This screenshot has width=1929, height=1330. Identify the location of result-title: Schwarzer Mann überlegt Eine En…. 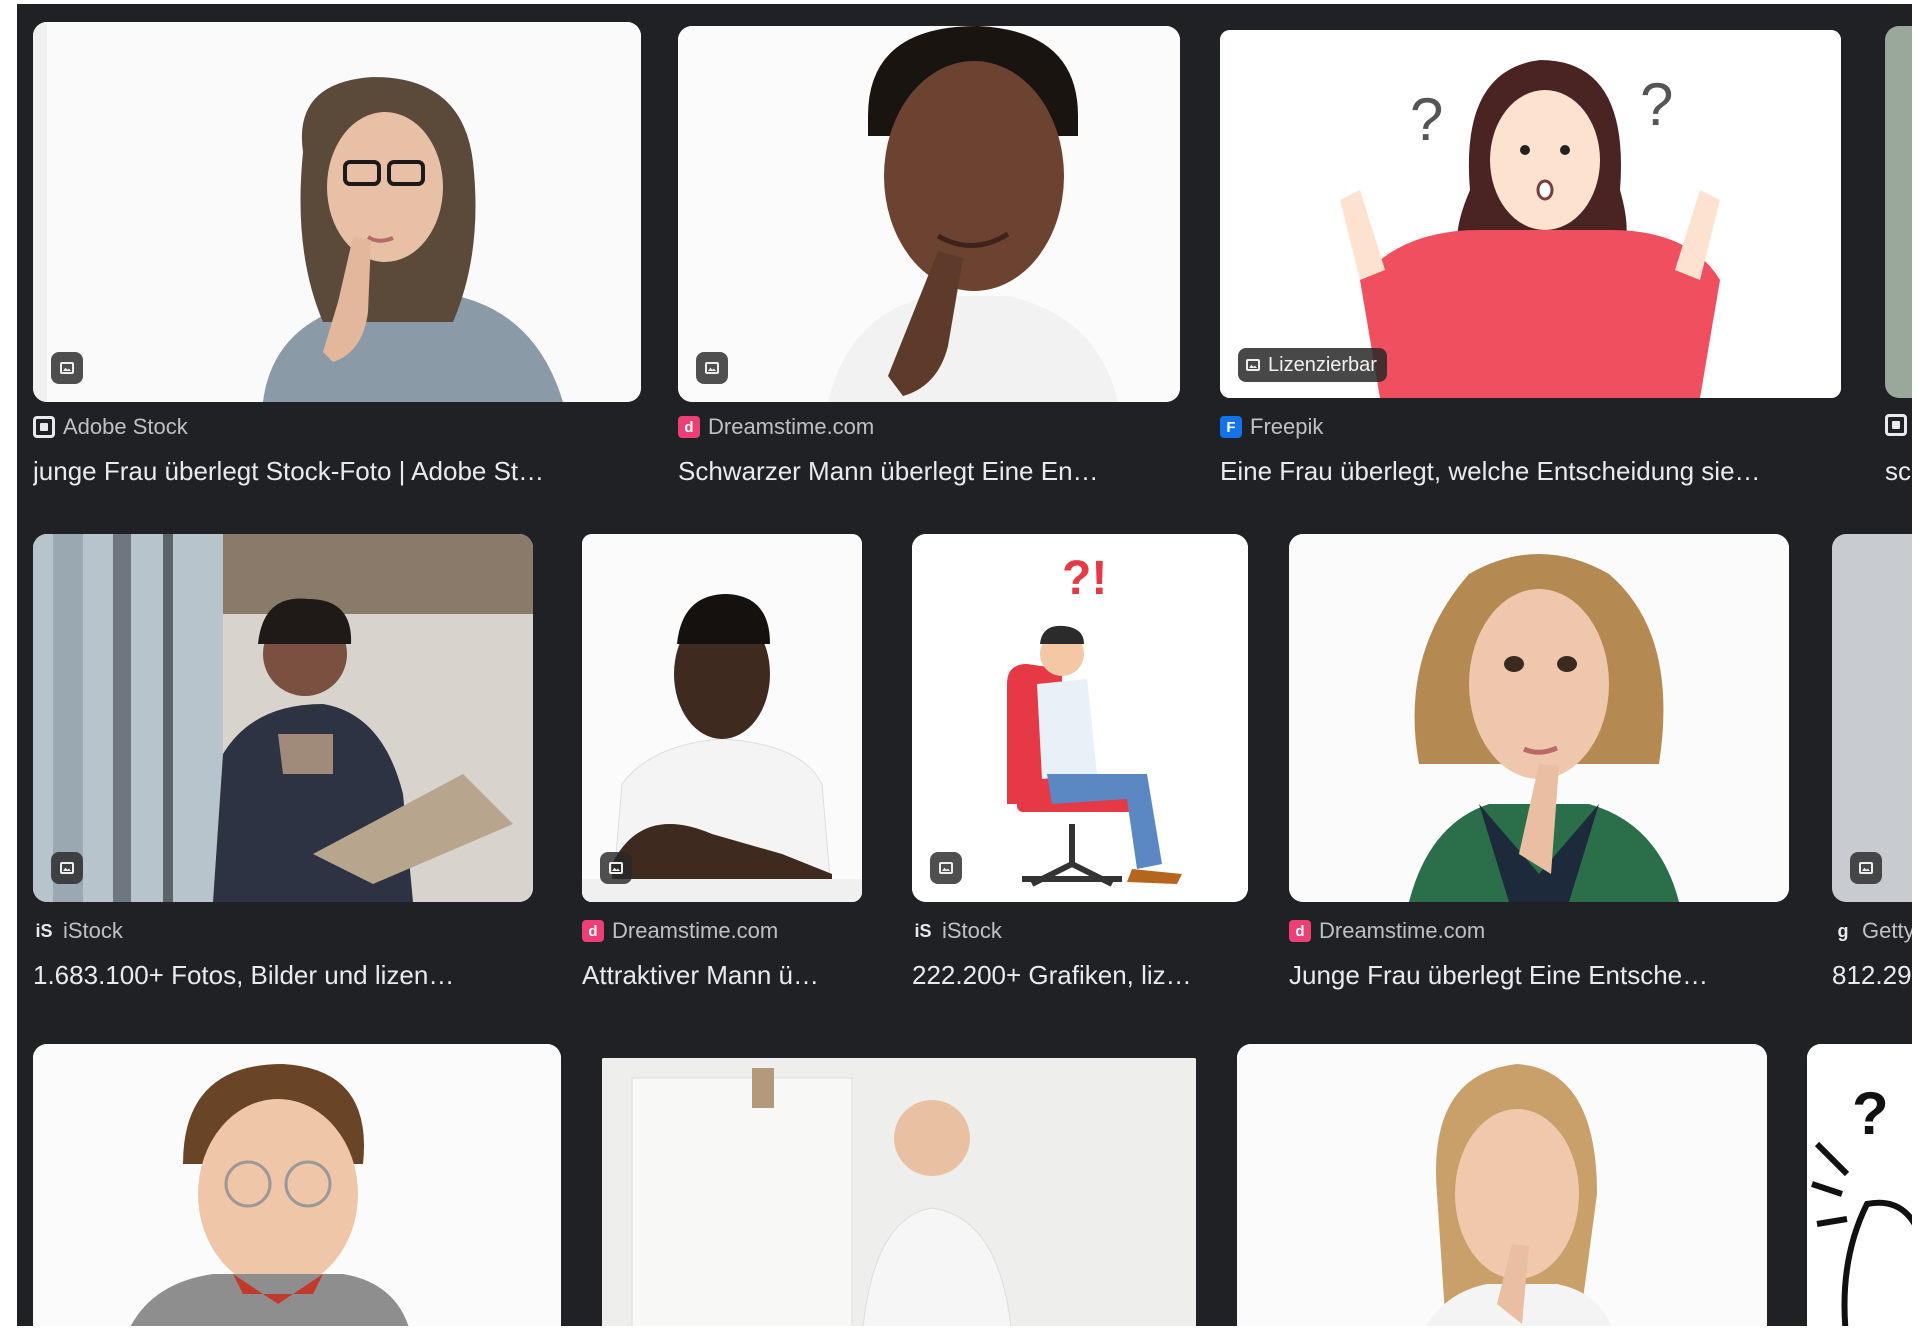
(929, 471).